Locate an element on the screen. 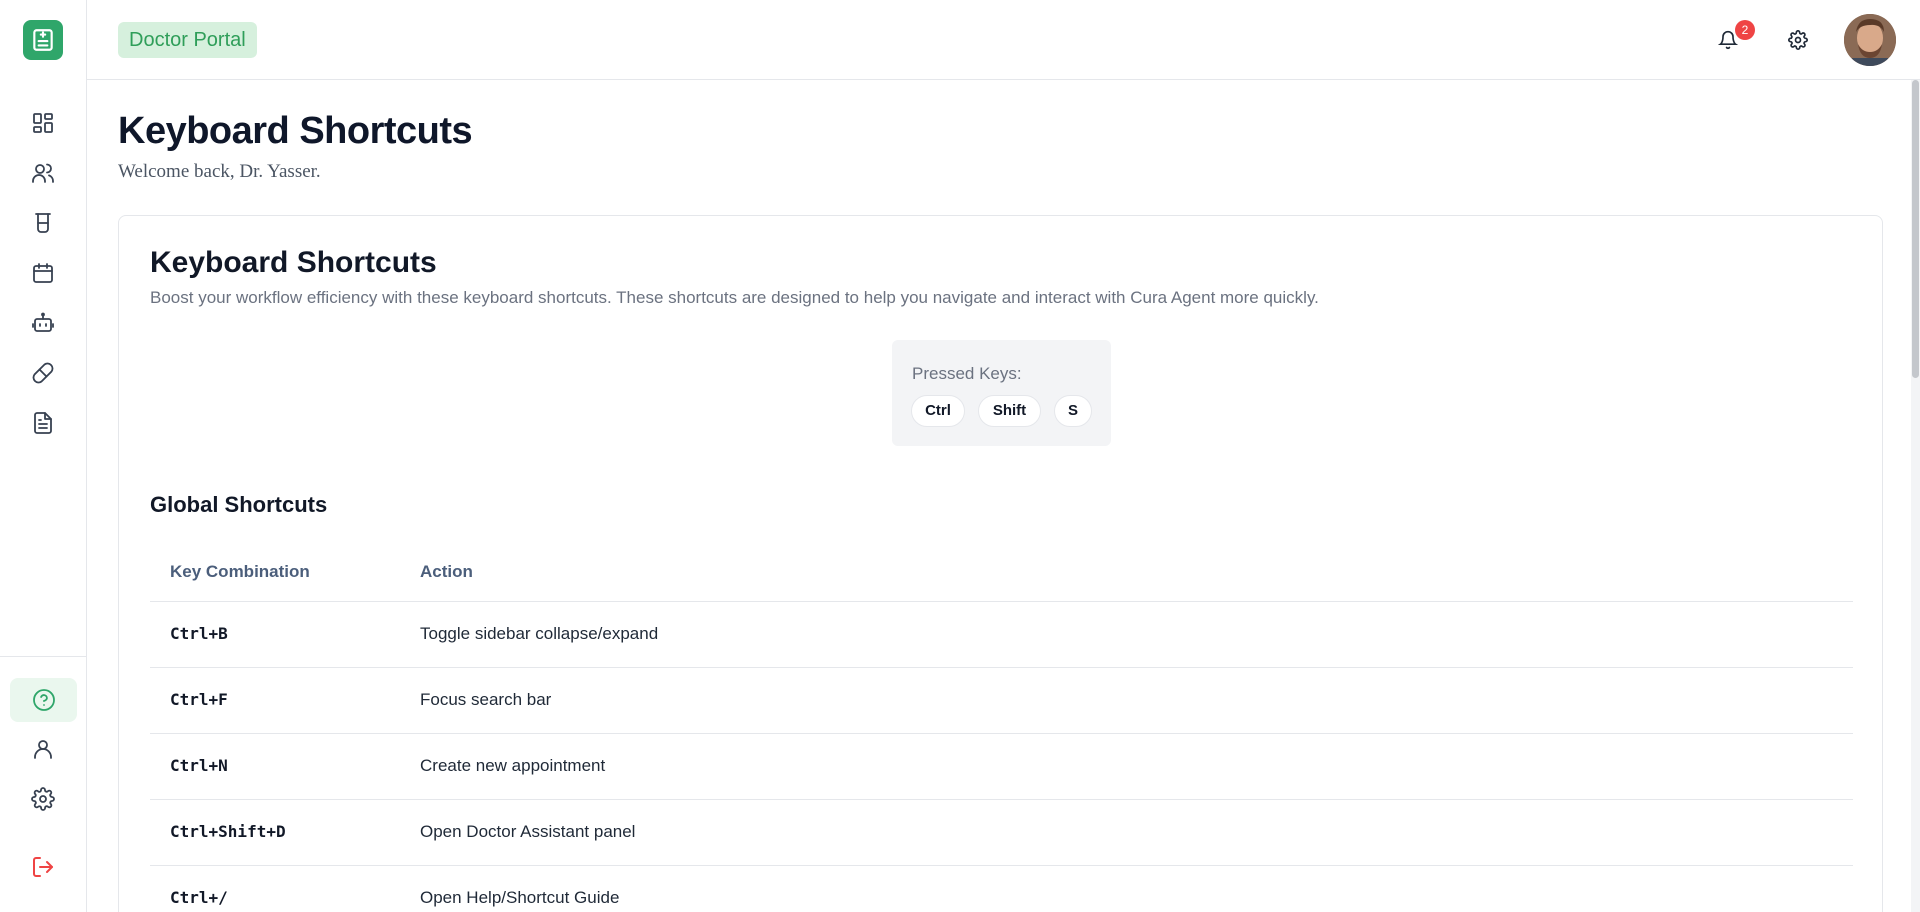 This screenshot has width=1920, height=912. beaker-icon is located at coordinates (43, 223).